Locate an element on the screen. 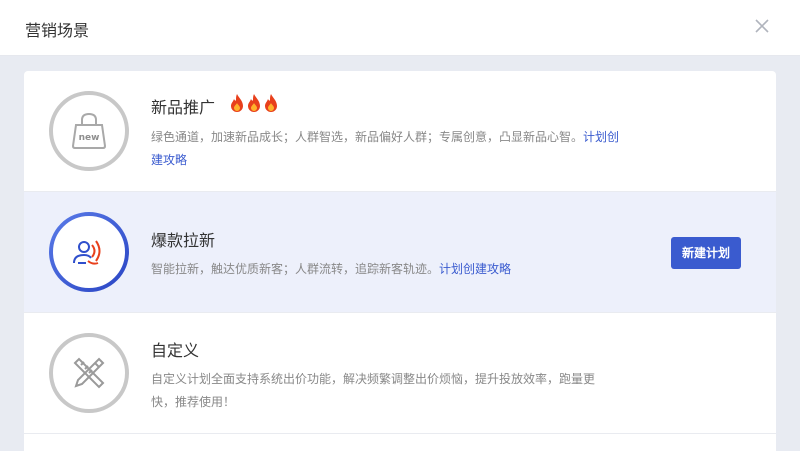 The image size is (800, 451). modal-title: 营销场景 is located at coordinates (57, 30).